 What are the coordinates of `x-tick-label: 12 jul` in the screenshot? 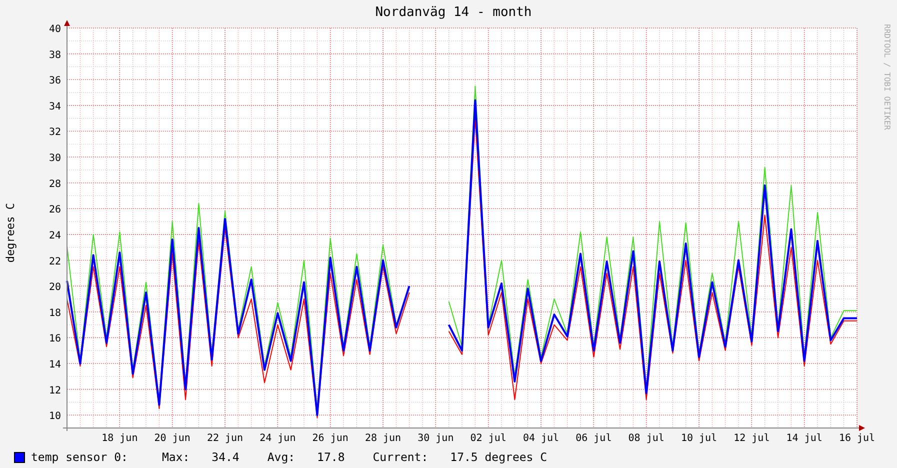 It's located at (752, 438).